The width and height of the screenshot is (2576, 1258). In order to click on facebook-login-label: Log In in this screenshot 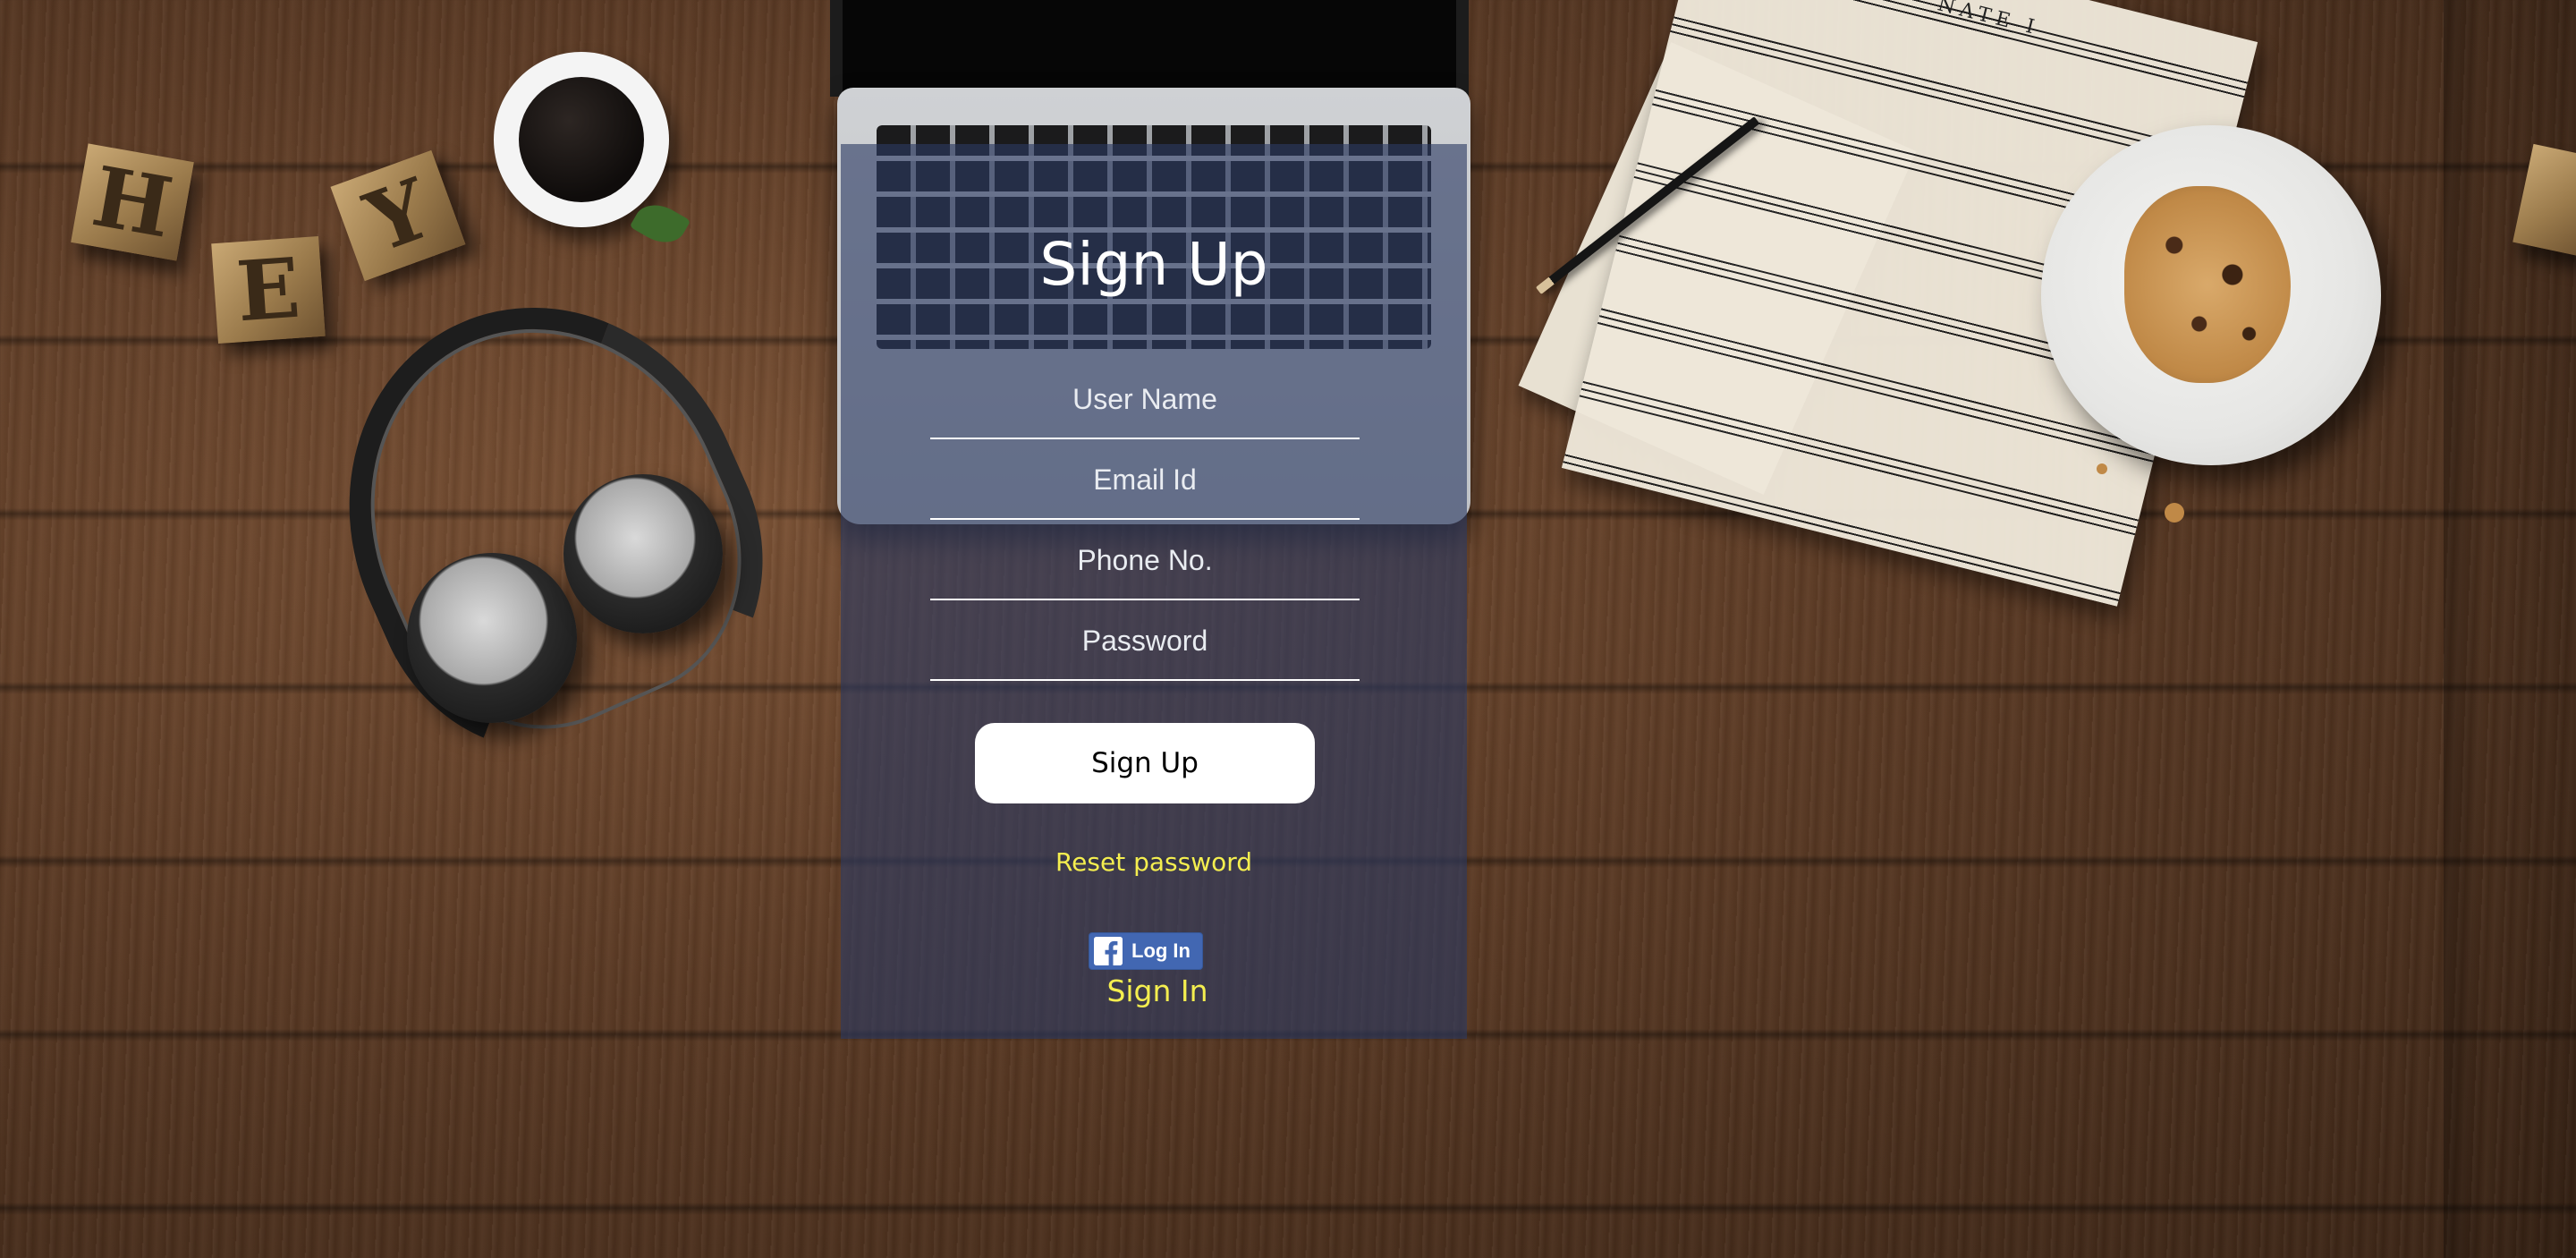, I will do `click(1161, 950)`.